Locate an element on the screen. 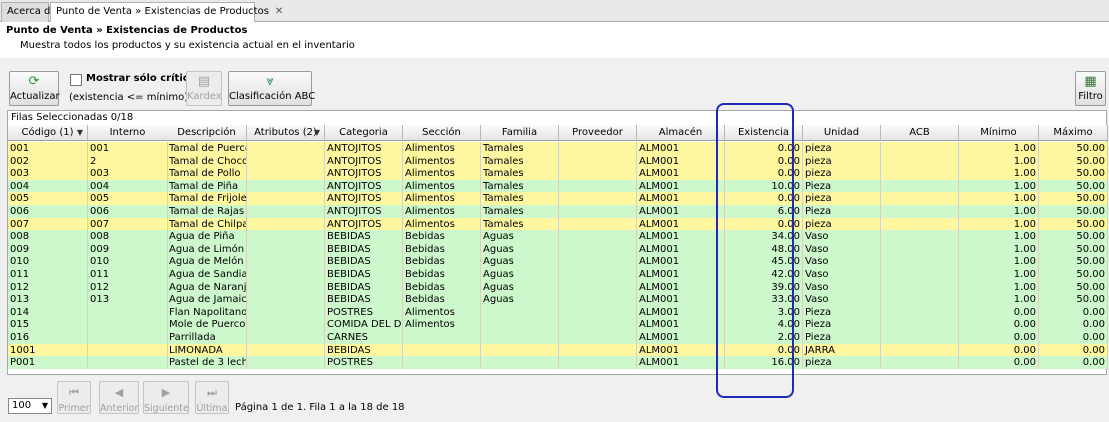  show-critical-checkbox is located at coordinates (76, 80).